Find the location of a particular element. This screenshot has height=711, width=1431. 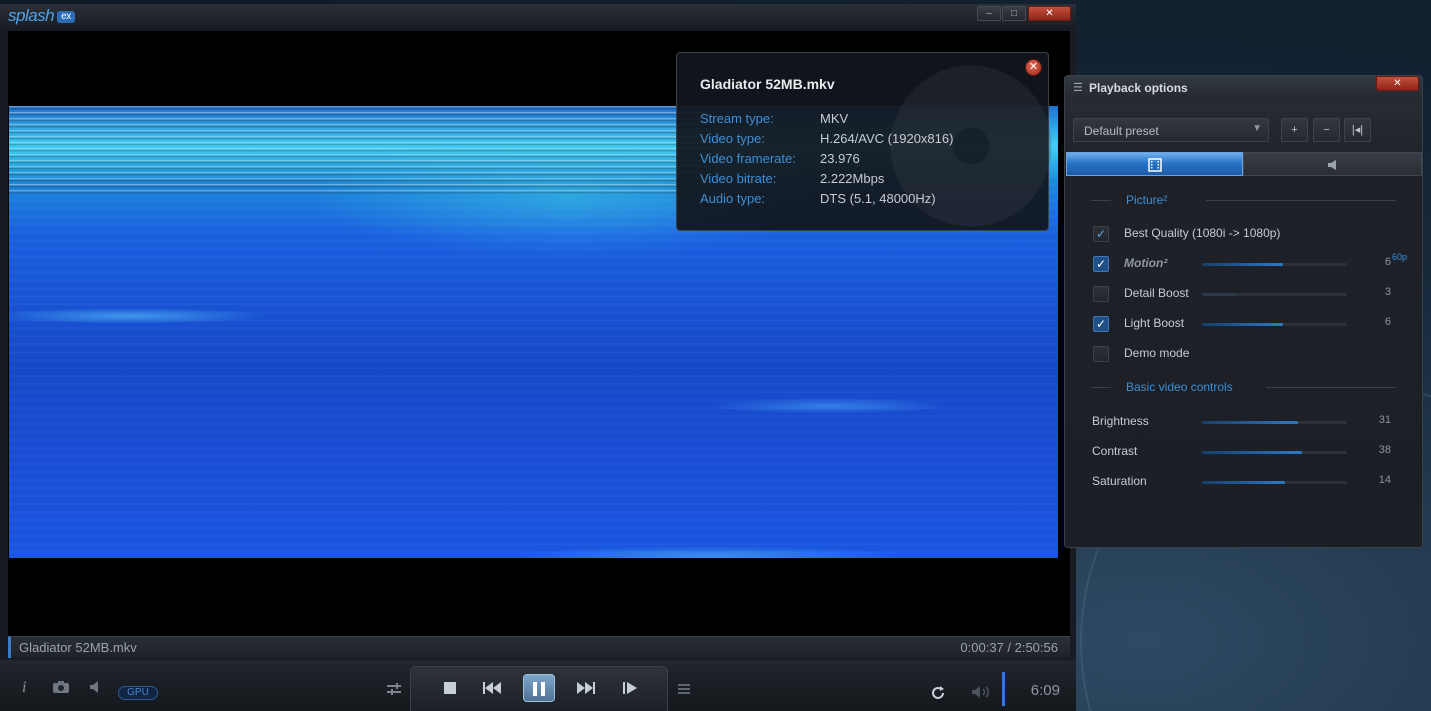

basic-controls-section: Basic video controls is located at coordinates (1243, 387).